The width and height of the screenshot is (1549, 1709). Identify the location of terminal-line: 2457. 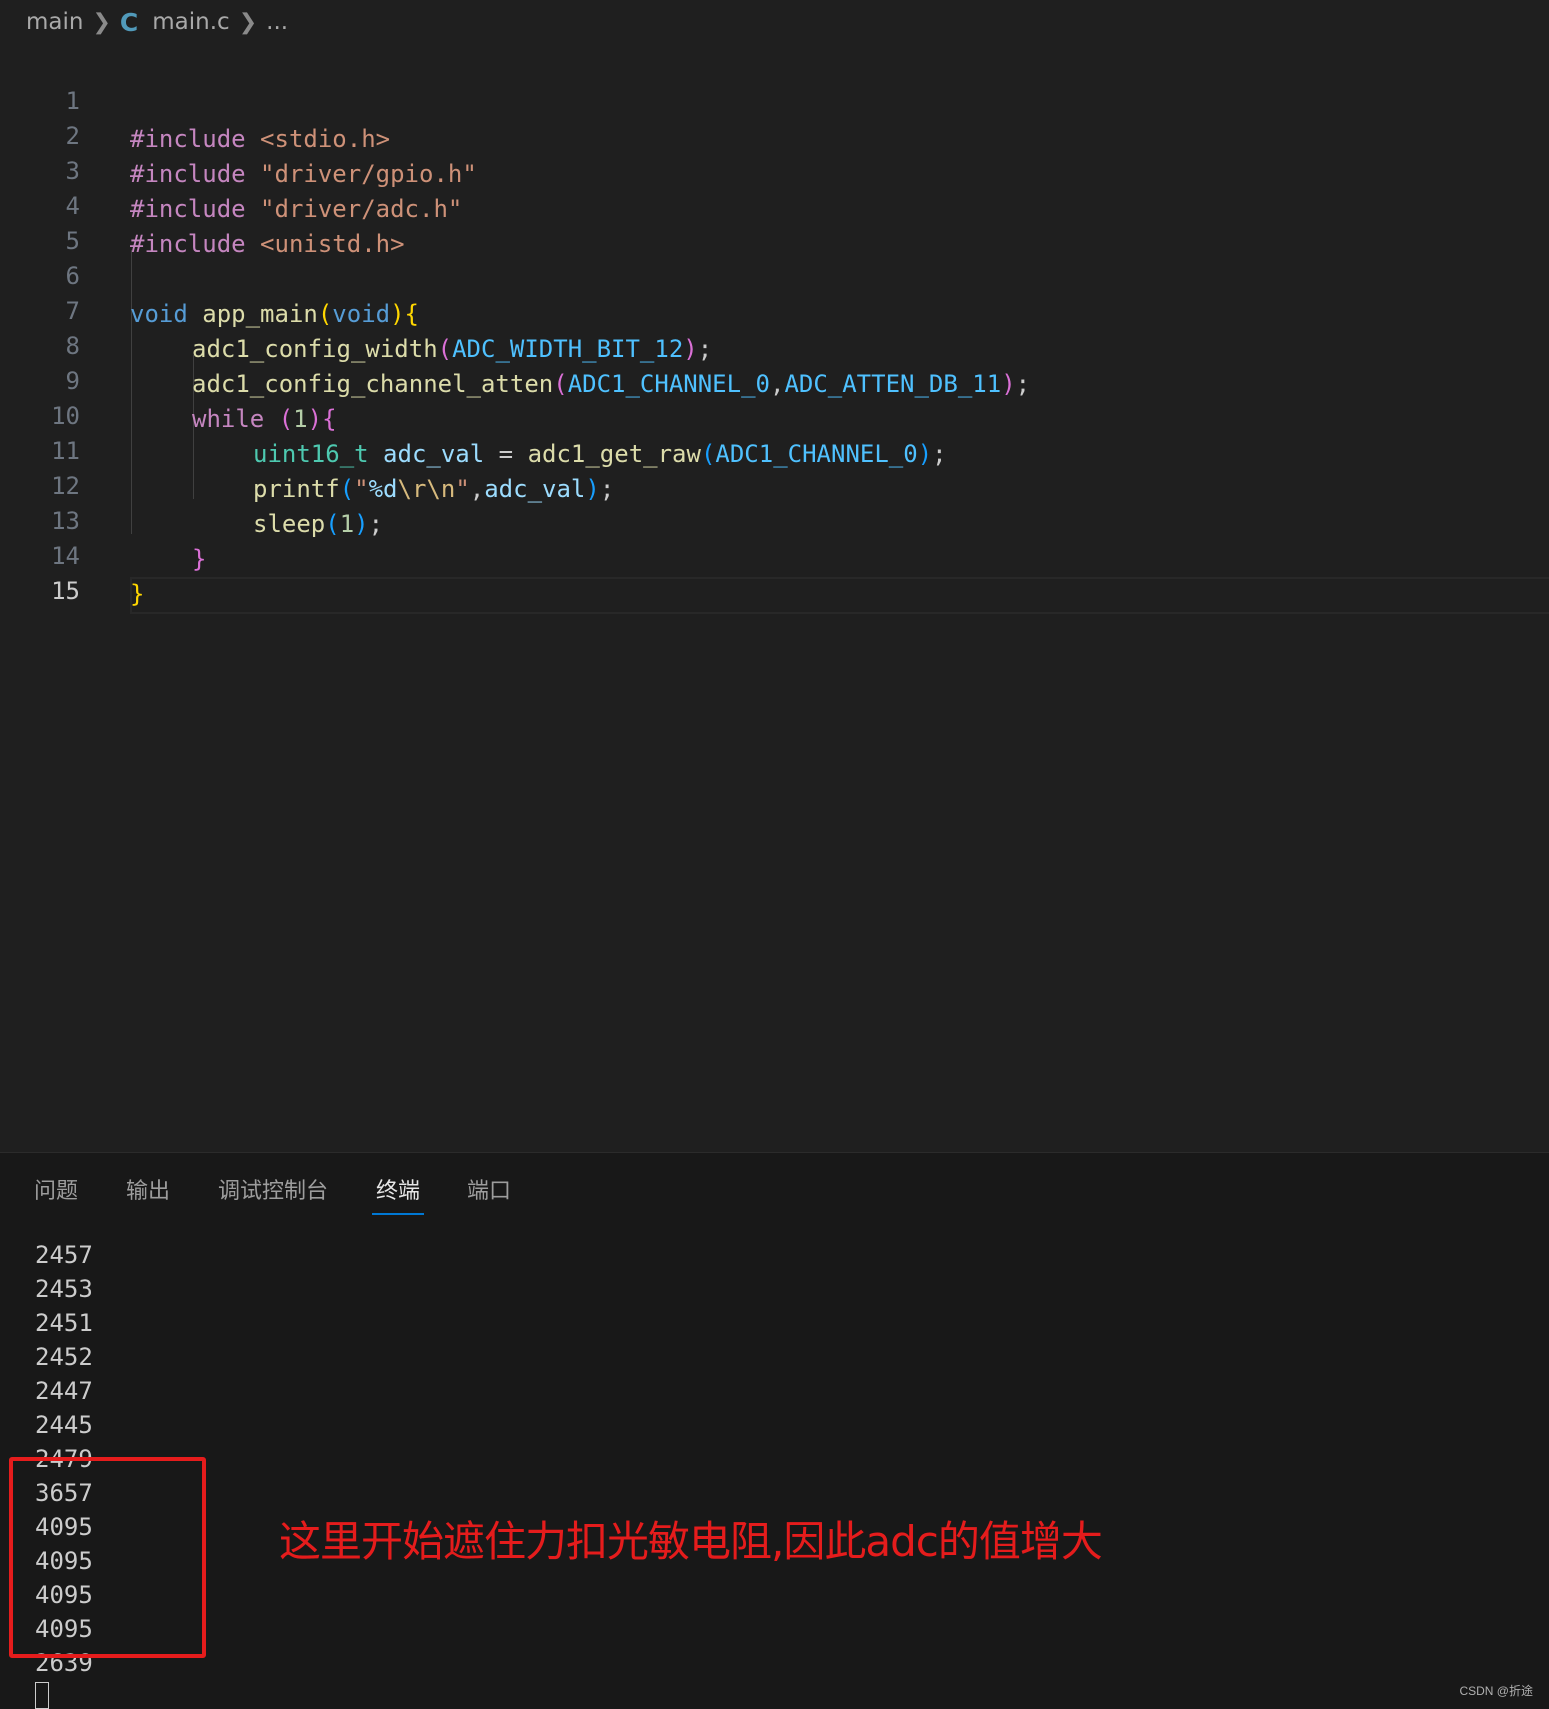
(64, 1255).